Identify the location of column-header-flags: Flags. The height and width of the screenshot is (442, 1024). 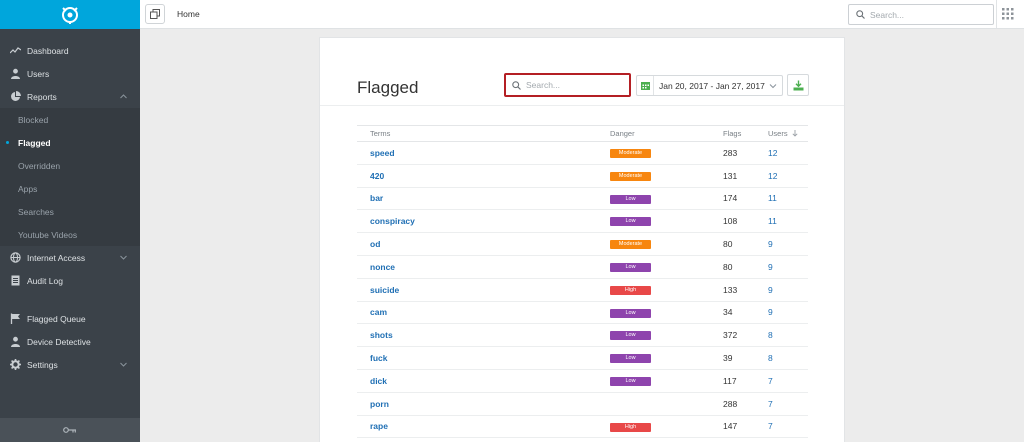
(732, 133).